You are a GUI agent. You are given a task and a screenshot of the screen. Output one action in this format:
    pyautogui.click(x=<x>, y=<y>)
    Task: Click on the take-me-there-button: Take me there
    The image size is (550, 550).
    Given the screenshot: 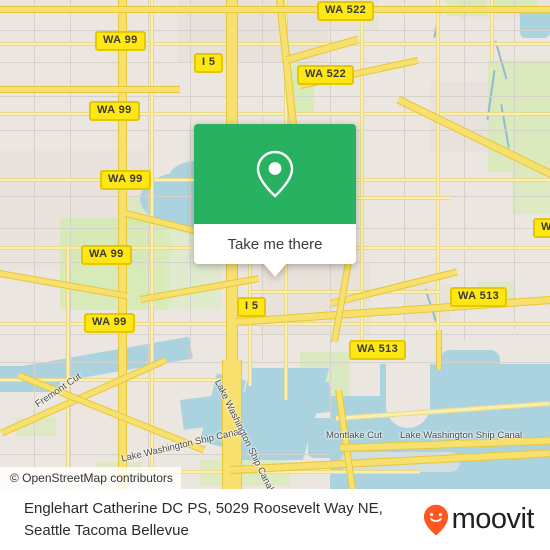 What is the action you would take?
    pyautogui.click(x=275, y=244)
    